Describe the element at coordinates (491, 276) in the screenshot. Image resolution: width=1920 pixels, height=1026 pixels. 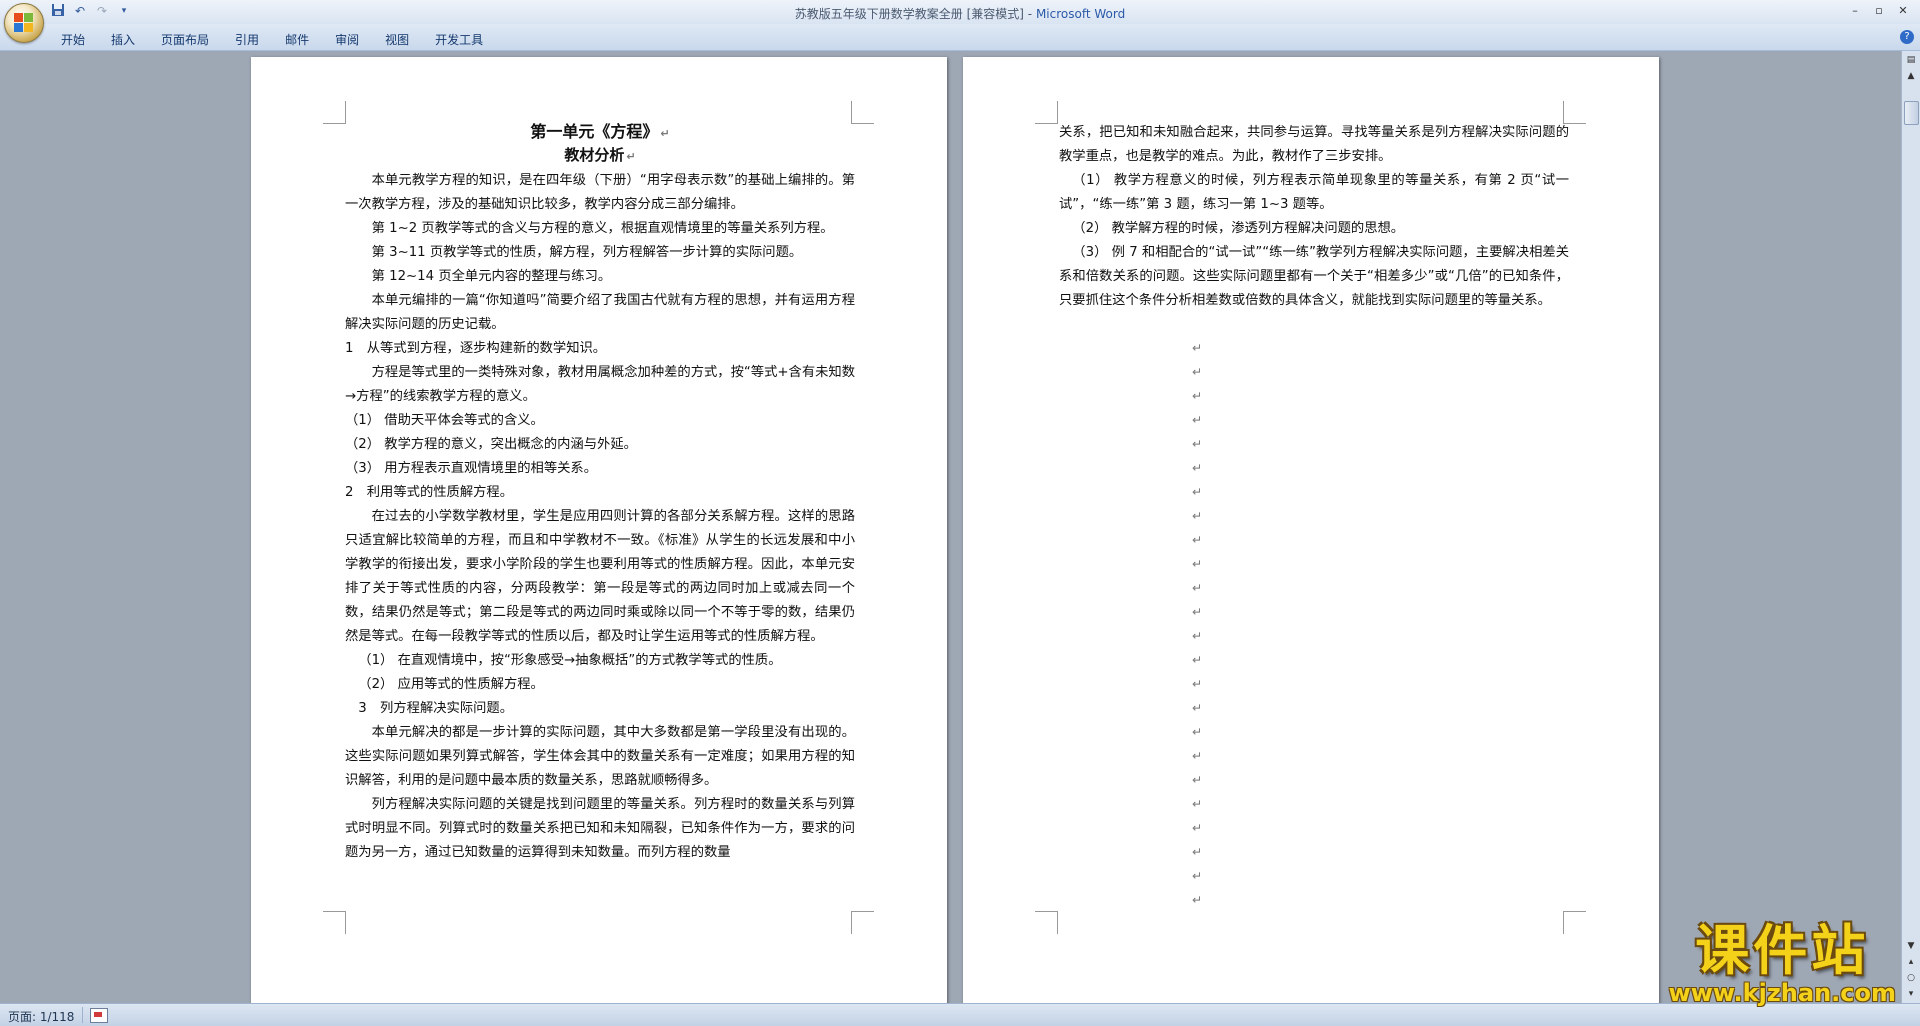
I see `paragraph: 第 12~14 页全单元内容的整理与练习。` at that location.